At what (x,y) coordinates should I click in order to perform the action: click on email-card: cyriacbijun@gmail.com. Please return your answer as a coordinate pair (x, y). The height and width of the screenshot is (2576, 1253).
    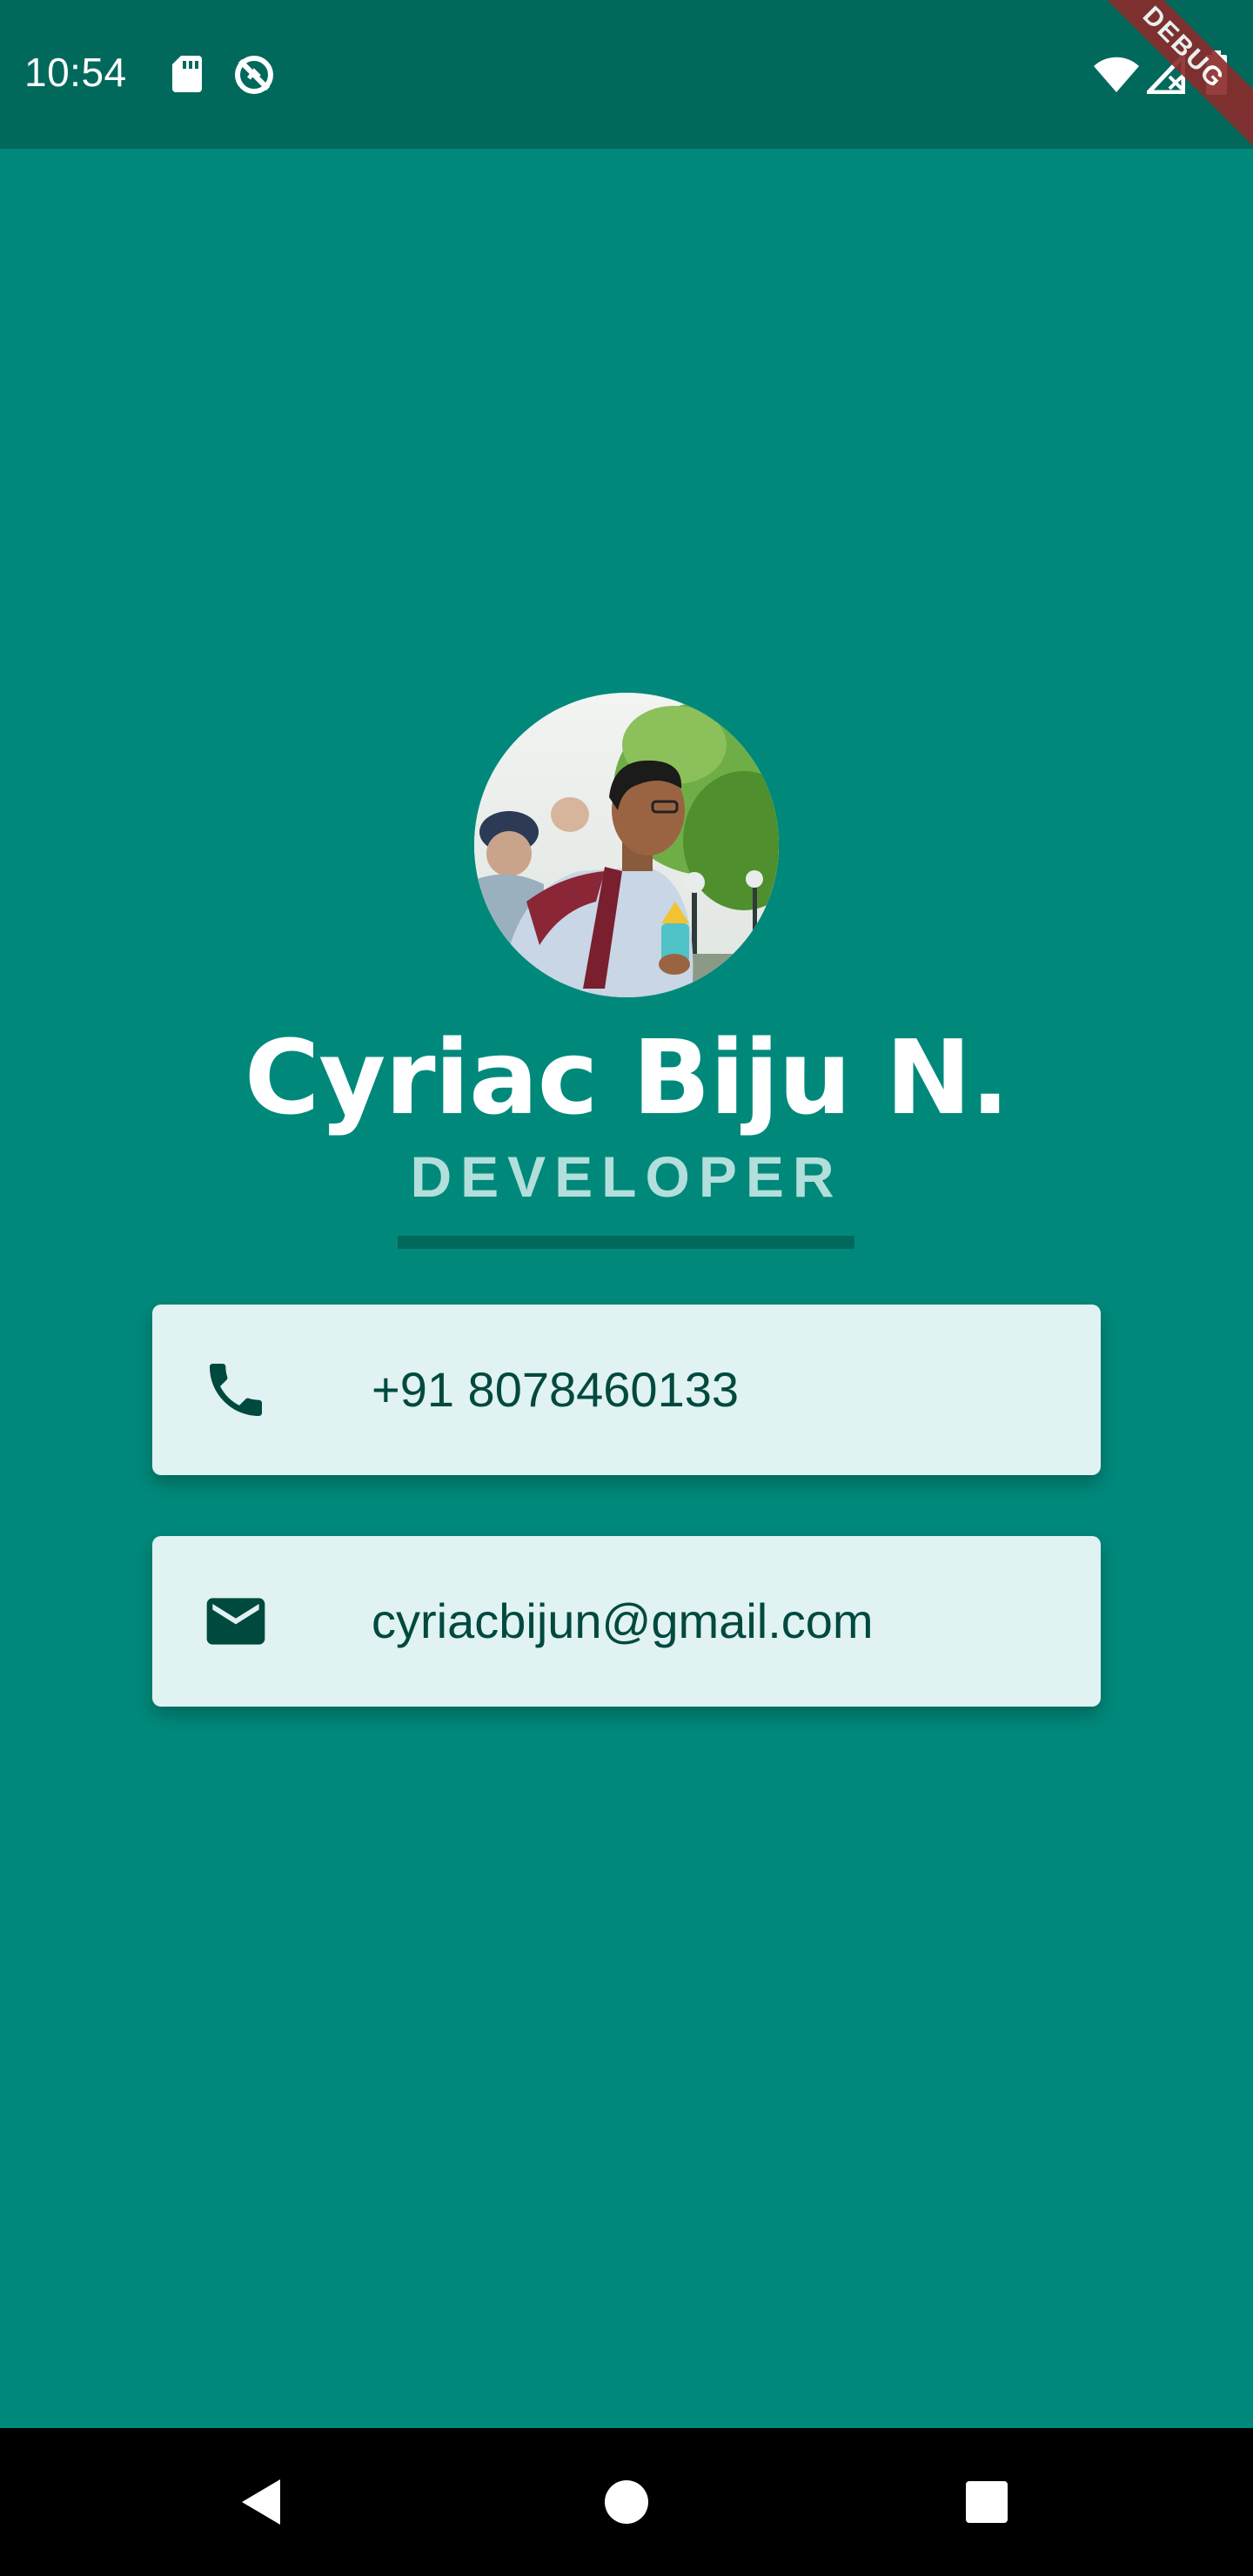
    Looking at the image, I should click on (626, 1621).